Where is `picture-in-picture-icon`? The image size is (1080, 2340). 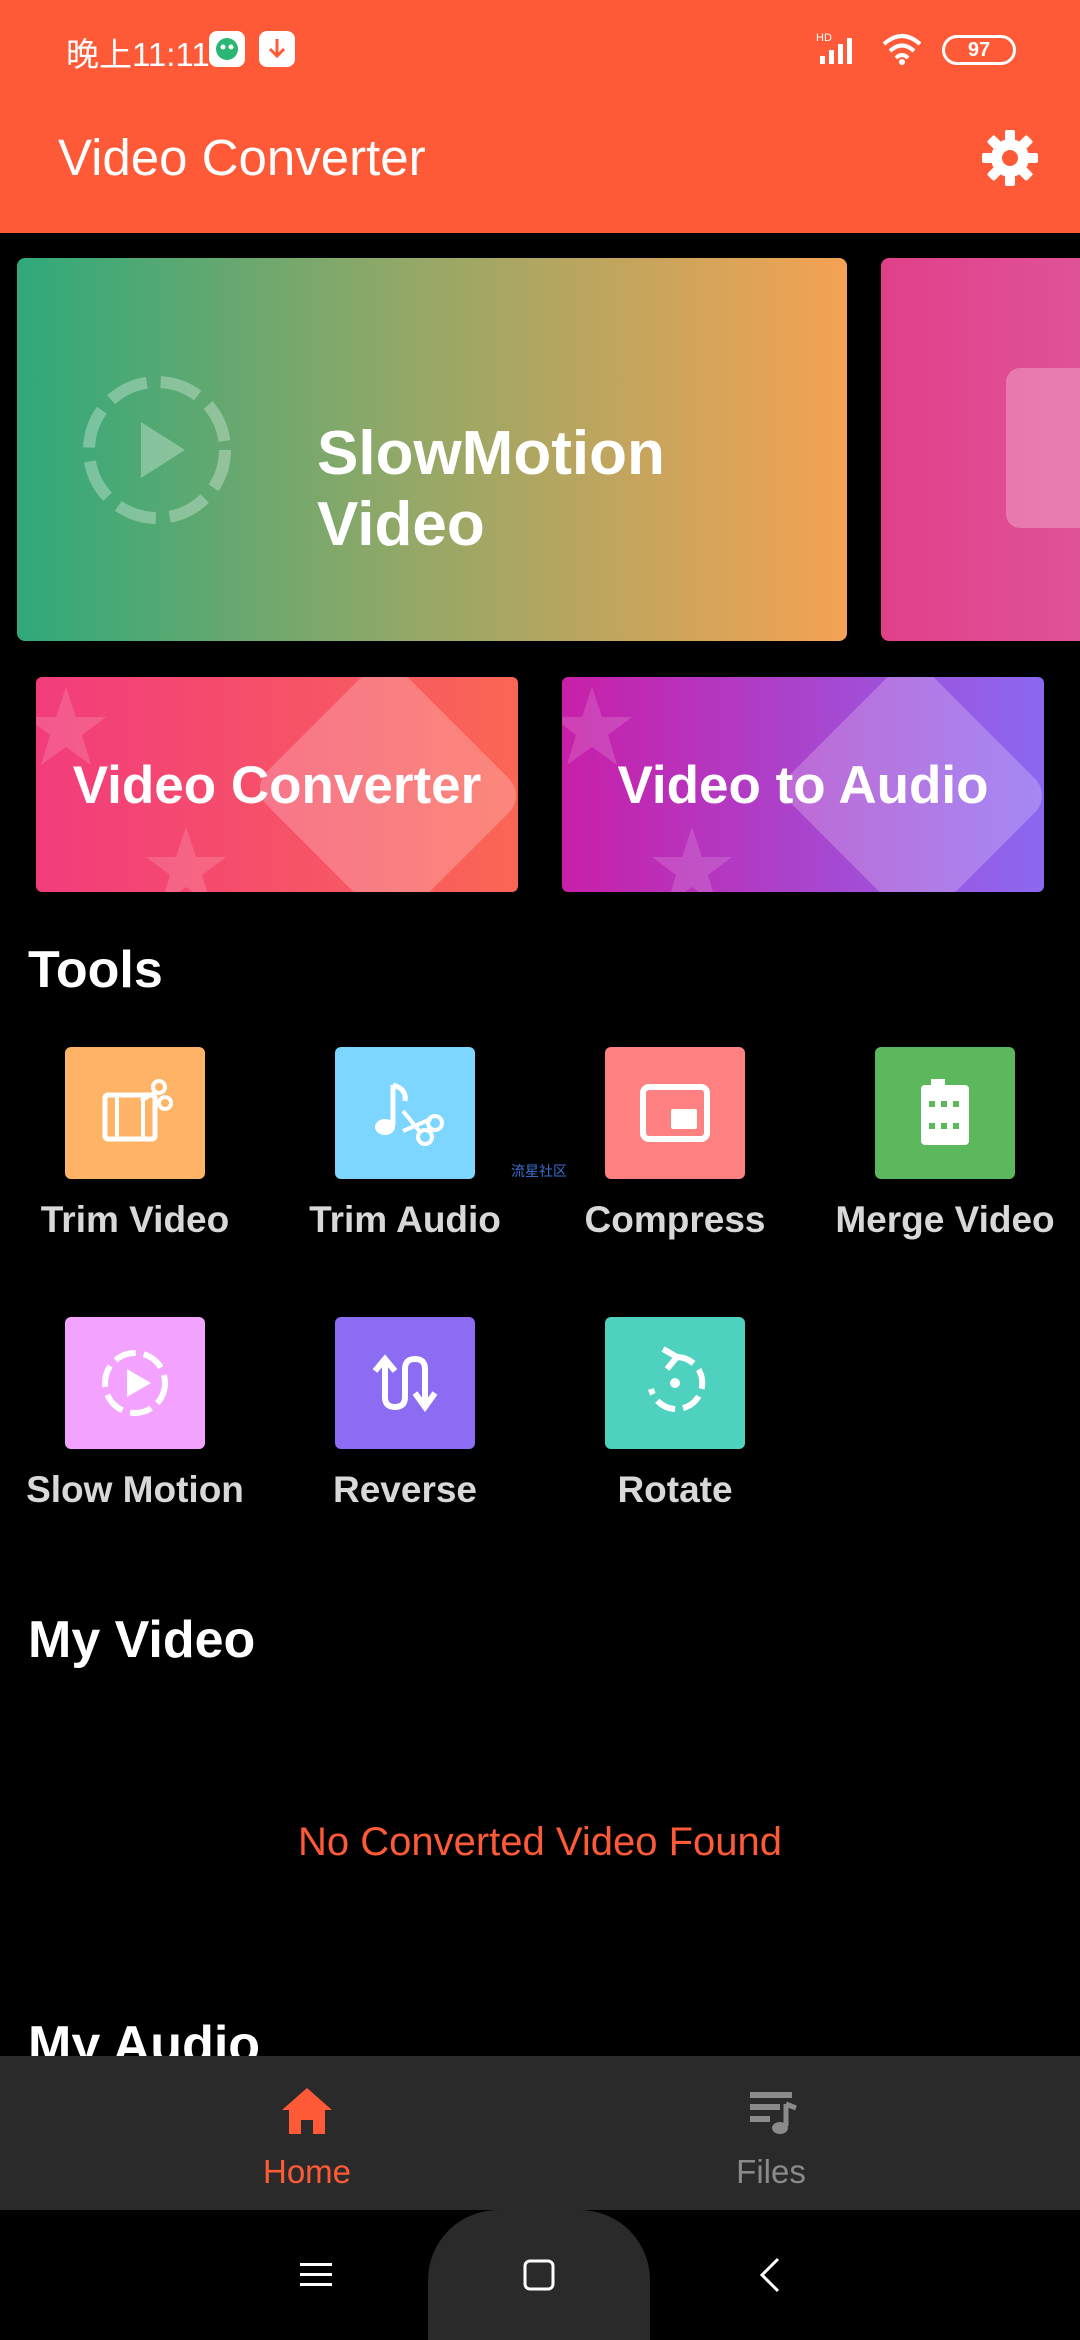
picture-in-picture-icon is located at coordinates (675, 1113).